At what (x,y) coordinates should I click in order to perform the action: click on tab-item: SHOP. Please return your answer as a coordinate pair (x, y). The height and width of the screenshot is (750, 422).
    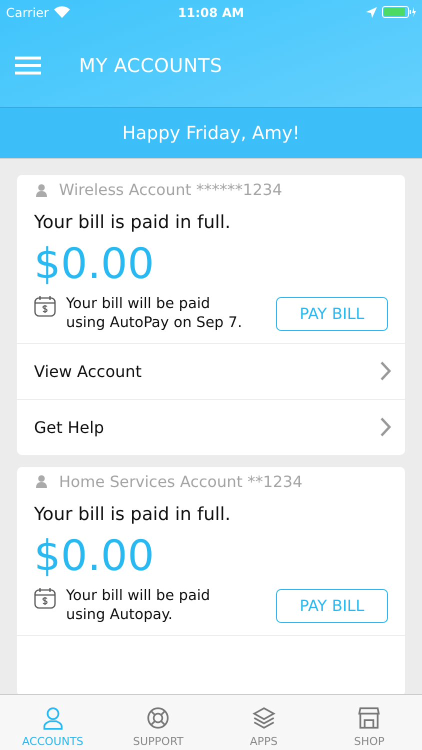
    Looking at the image, I should click on (369, 722).